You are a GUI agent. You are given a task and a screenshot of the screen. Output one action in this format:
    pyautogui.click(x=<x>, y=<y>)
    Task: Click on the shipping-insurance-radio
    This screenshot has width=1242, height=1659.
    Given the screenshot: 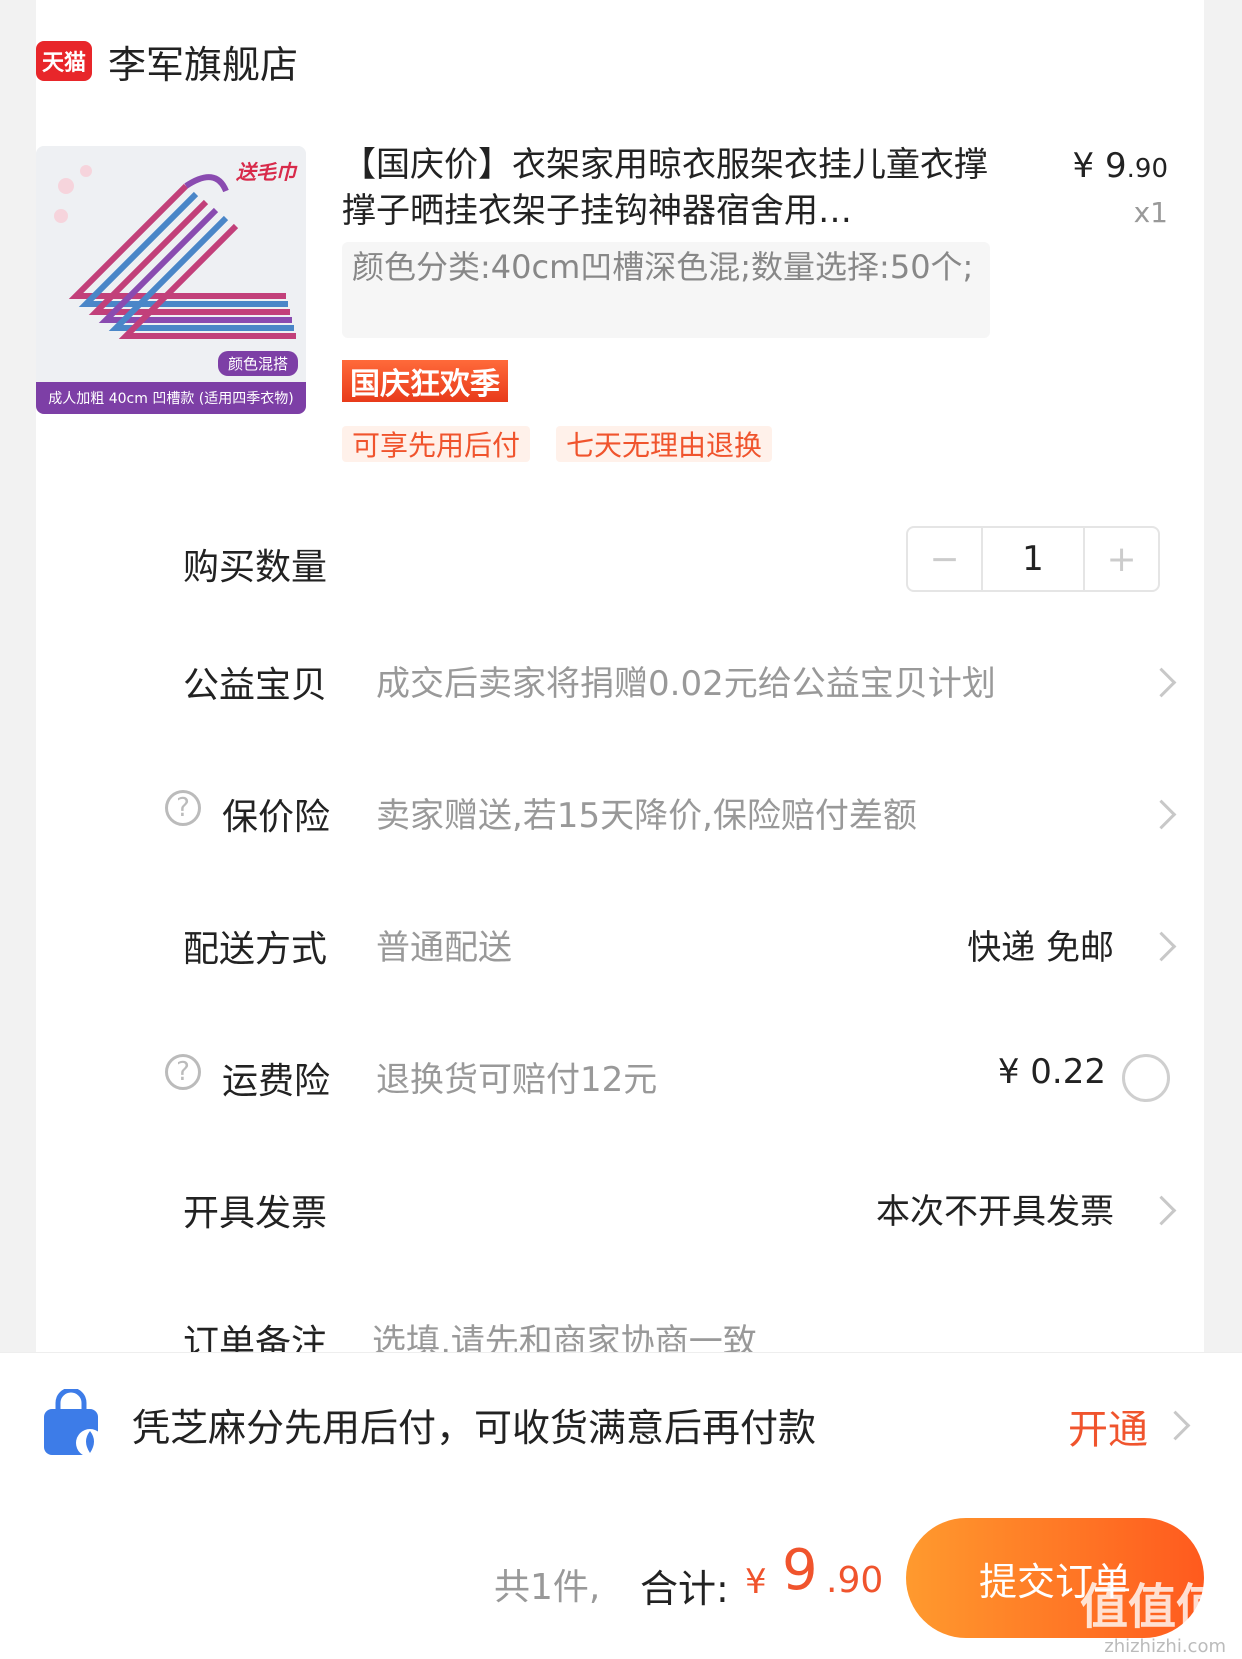 What is the action you would take?
    pyautogui.click(x=1146, y=1078)
    